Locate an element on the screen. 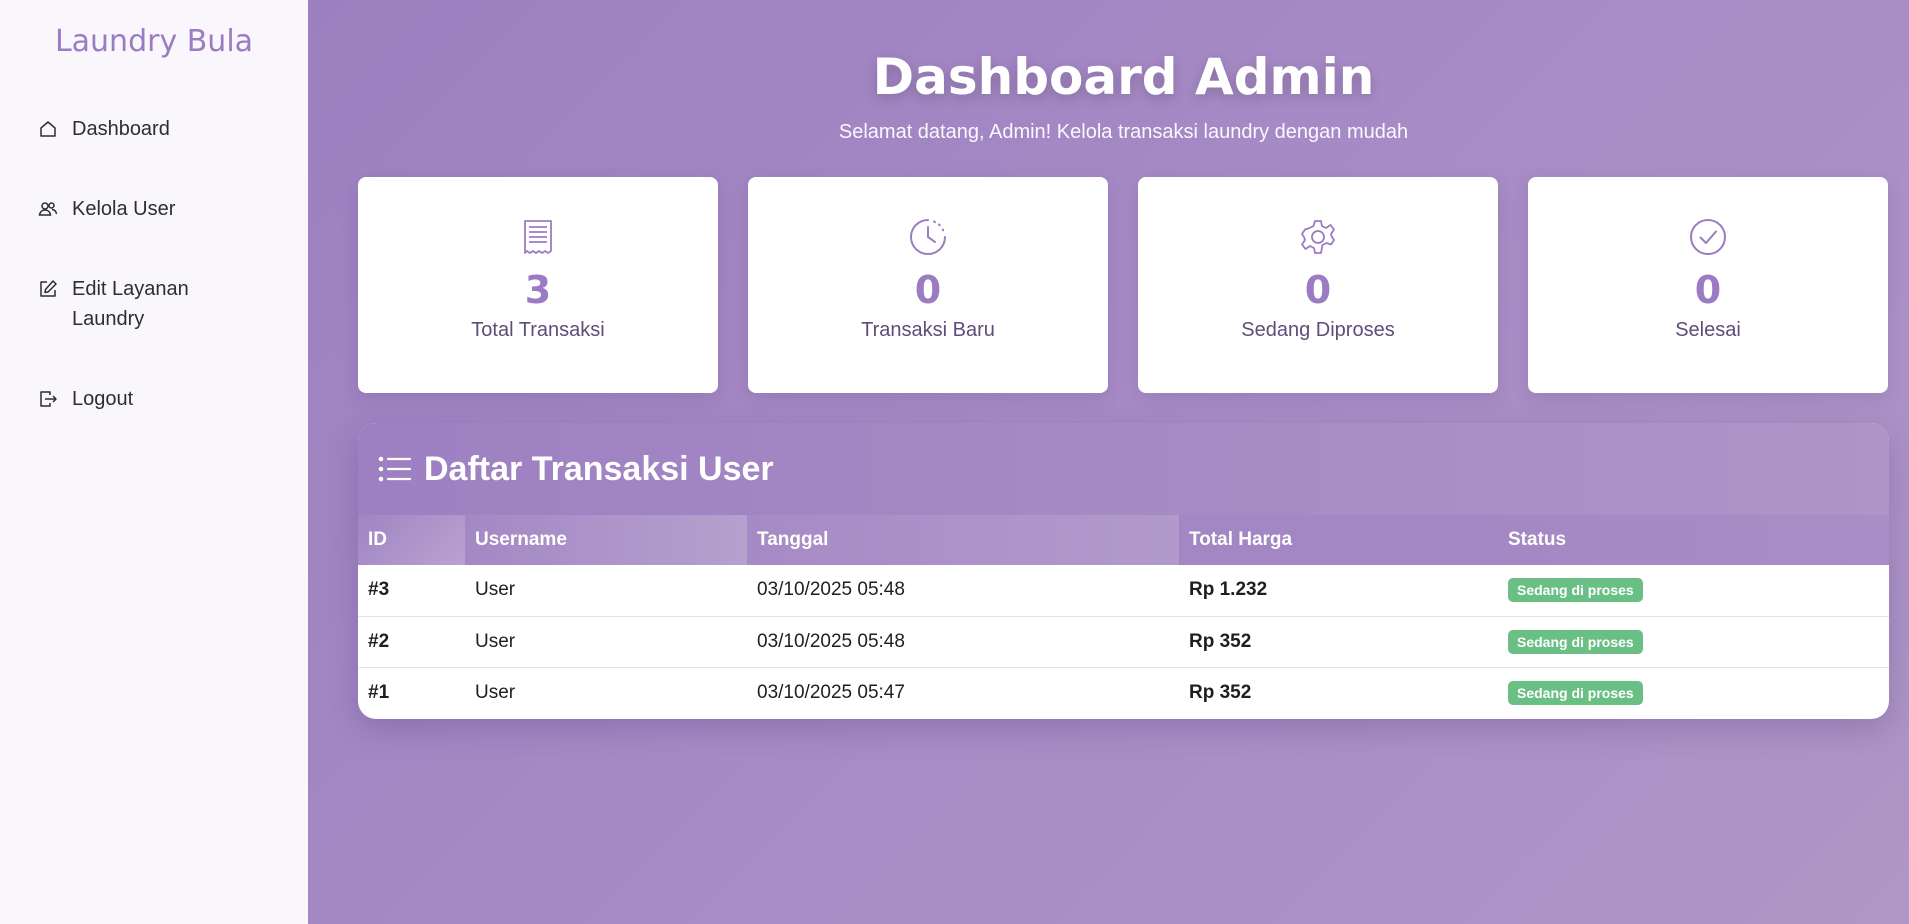  cell-id: #1 is located at coordinates (379, 692).